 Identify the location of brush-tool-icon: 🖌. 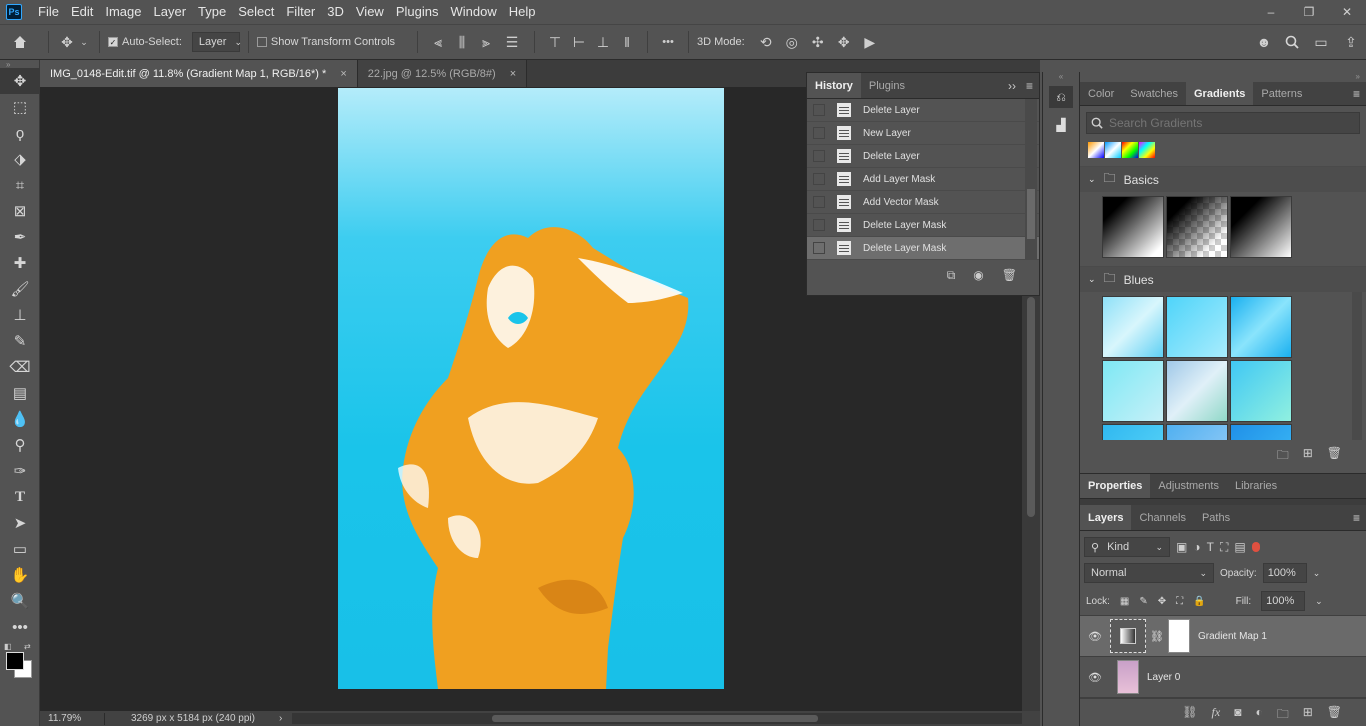
(20, 289).